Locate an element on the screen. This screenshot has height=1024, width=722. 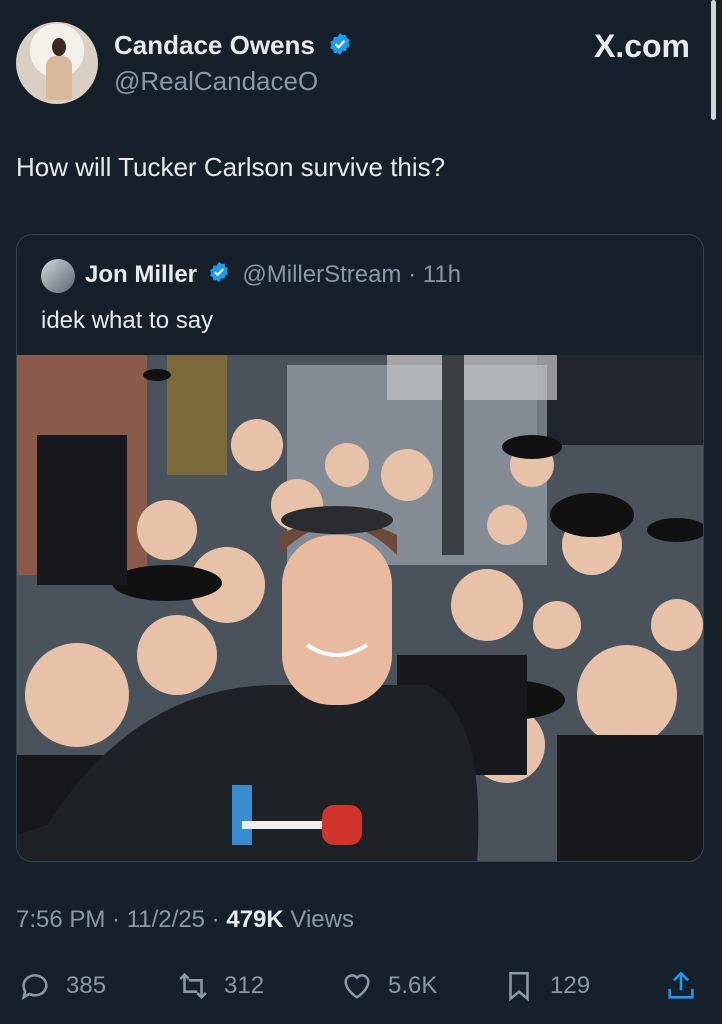
quoted-age: 11h is located at coordinates (442, 274).